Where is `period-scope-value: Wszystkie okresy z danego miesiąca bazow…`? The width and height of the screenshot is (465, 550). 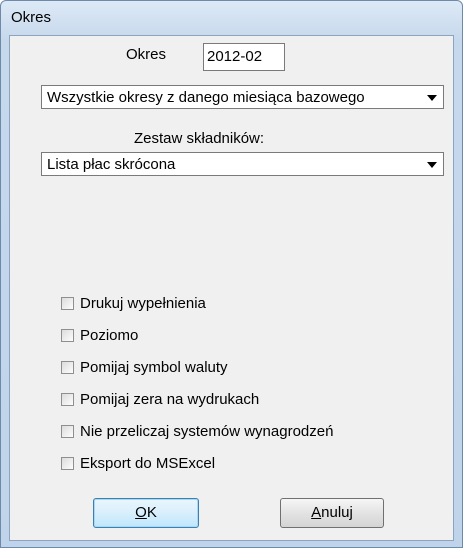
period-scope-value: Wszystkie okresy z danego miesiąca bazow… is located at coordinates (206, 97).